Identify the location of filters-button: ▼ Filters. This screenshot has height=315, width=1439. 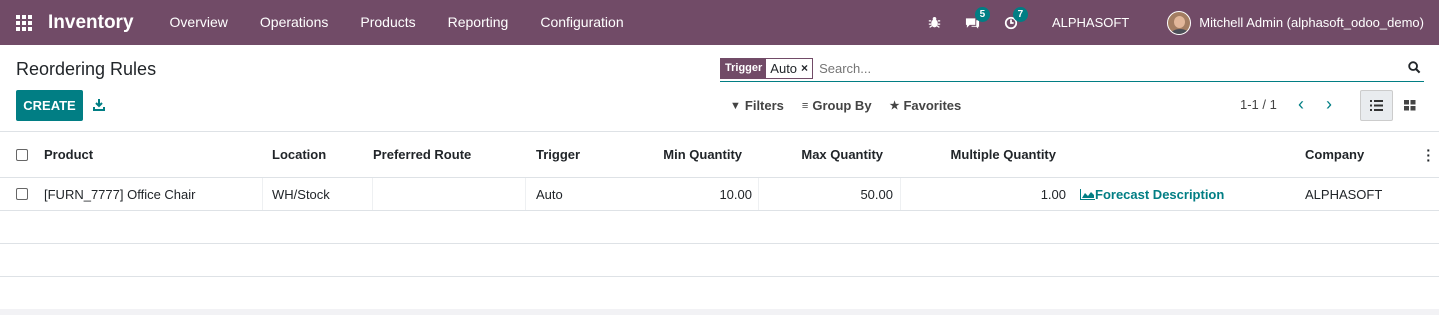
(757, 105).